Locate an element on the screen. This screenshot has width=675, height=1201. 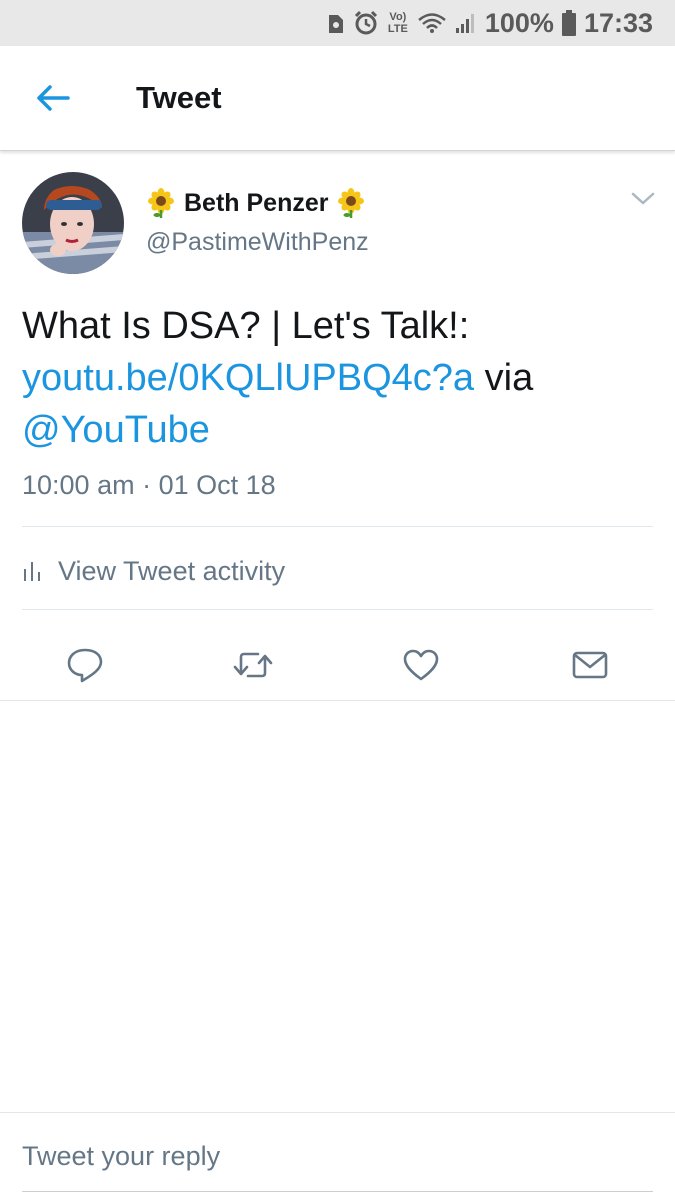
sim-icon is located at coordinates (335, 24).